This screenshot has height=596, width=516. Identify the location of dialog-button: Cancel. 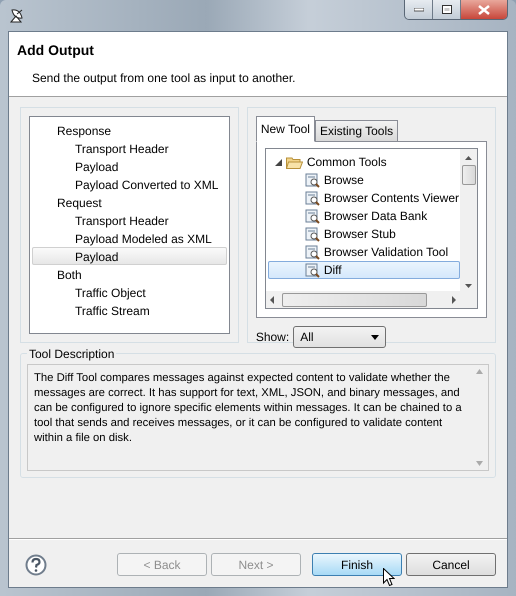
(451, 564).